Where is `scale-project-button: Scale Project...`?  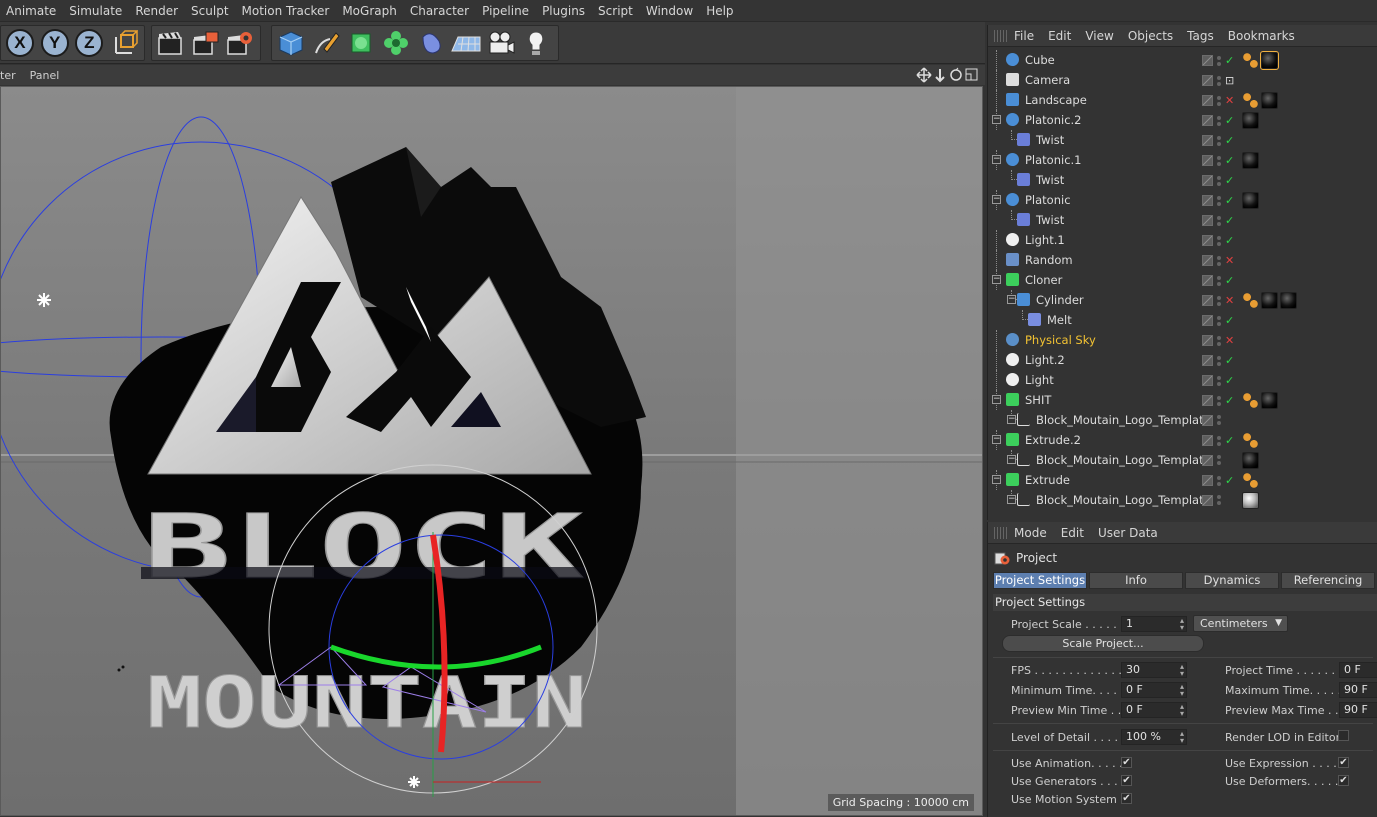 scale-project-button: Scale Project... is located at coordinates (1103, 643).